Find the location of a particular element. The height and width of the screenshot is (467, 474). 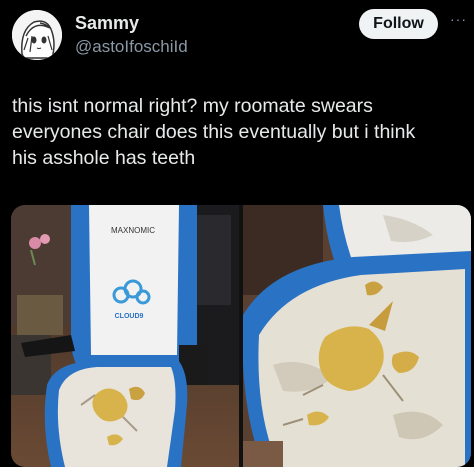

avatar is located at coordinates (37, 35).